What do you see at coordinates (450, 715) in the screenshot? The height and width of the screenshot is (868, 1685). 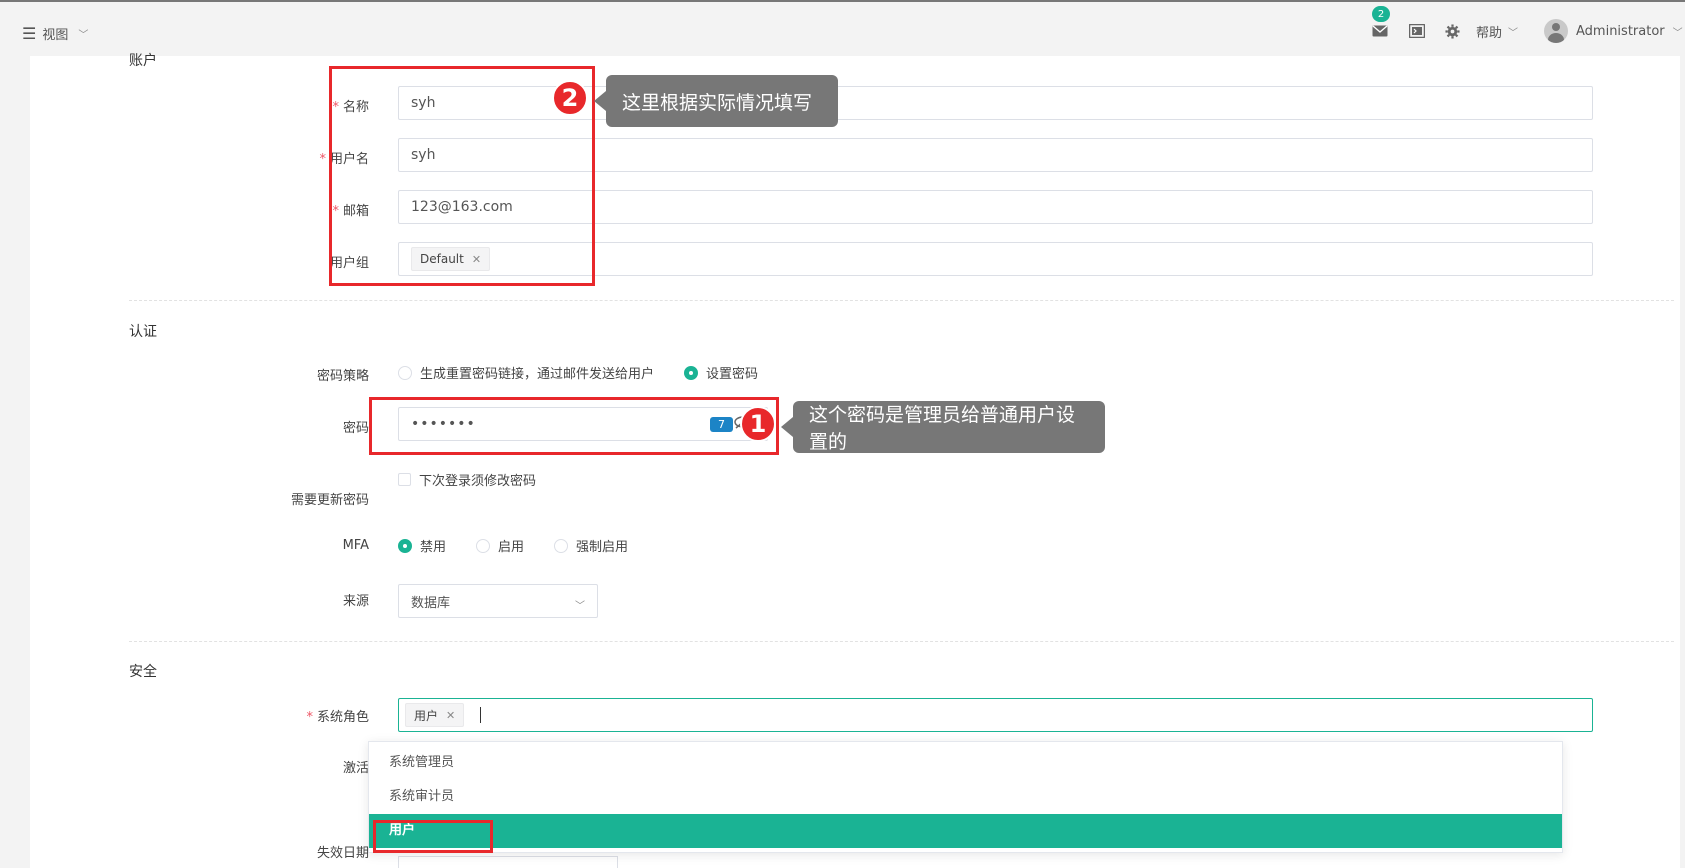 I see `close-icon: ✕` at bounding box center [450, 715].